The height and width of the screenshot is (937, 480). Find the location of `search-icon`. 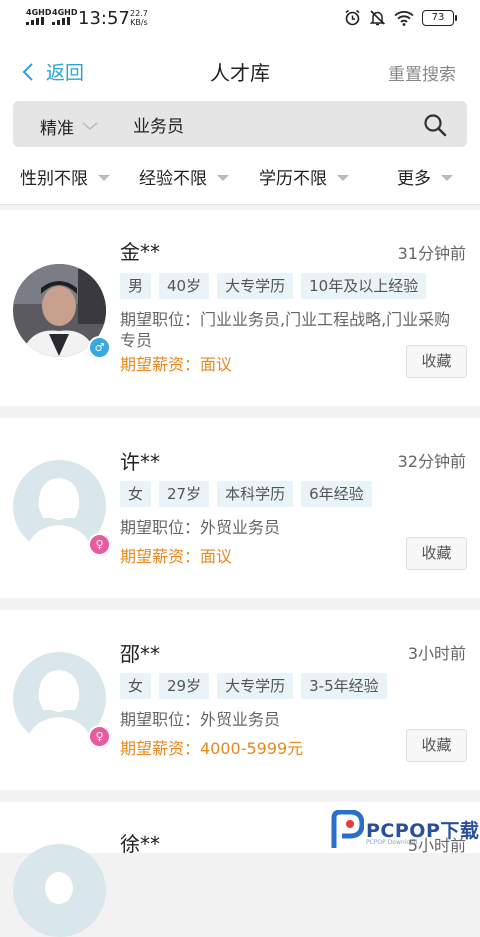

search-icon is located at coordinates (435, 125).